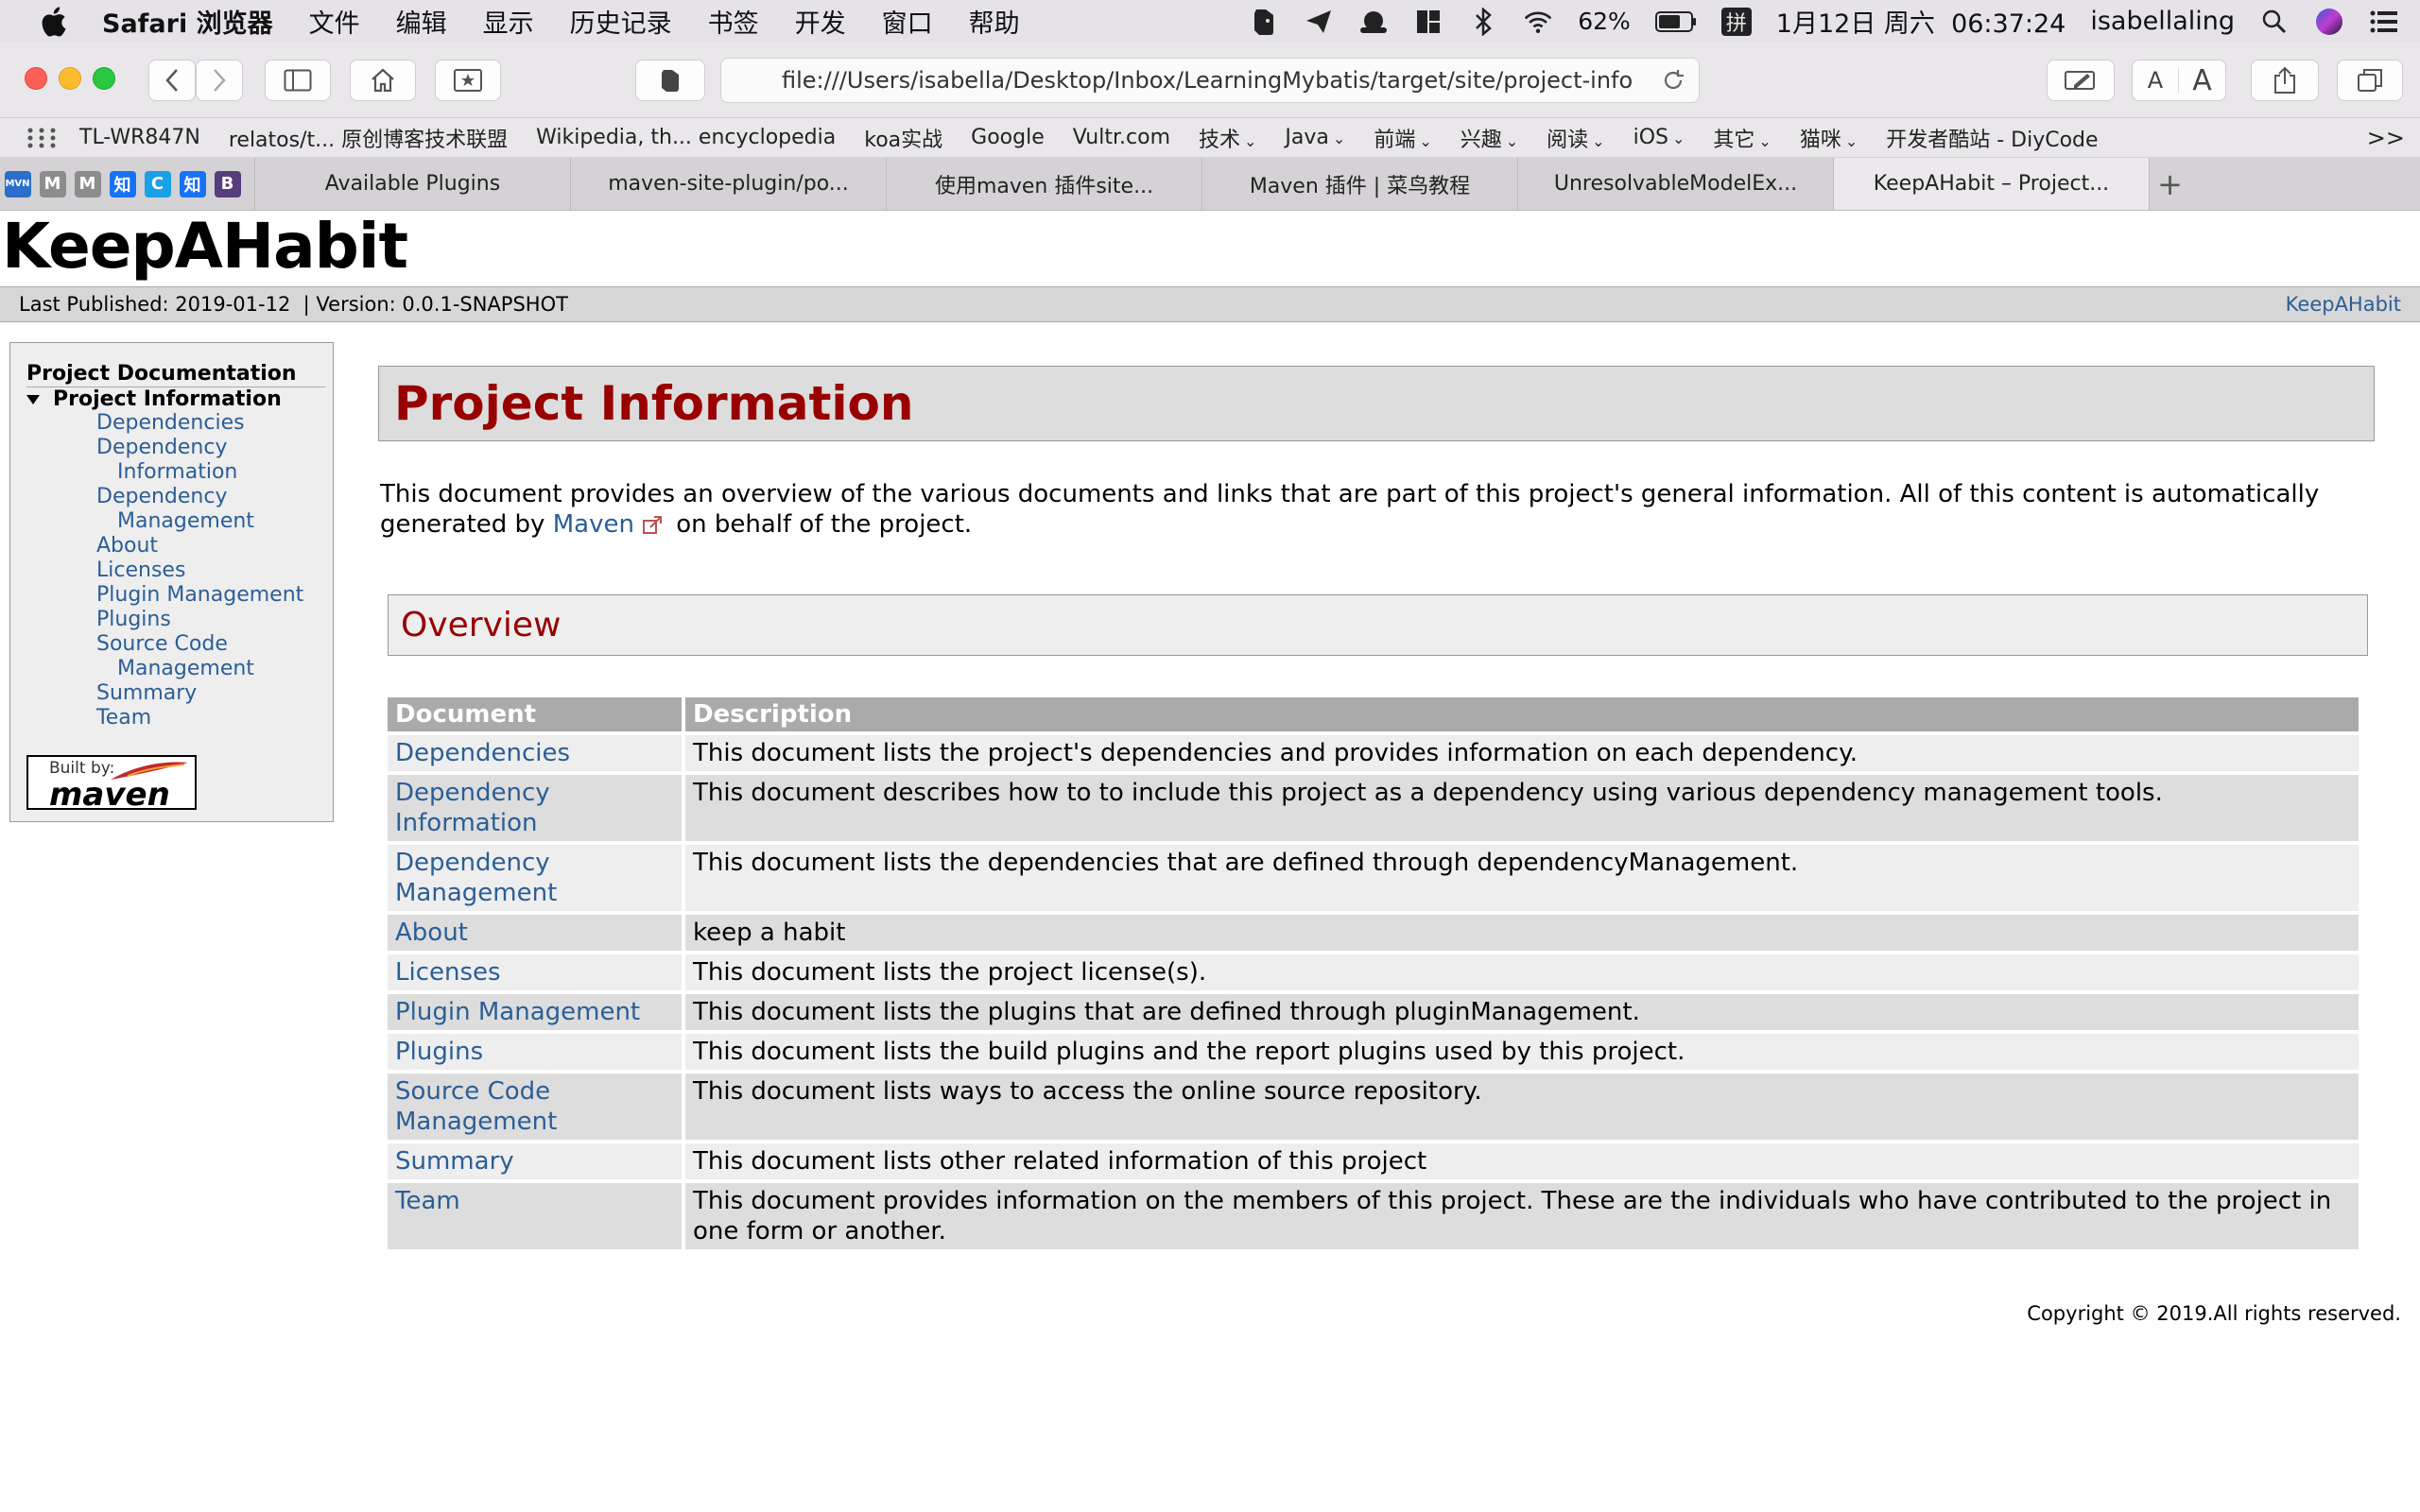 This screenshot has height=1512, width=2420. Describe the element at coordinates (536, 1052) in the screenshot. I see `document-link: Plugins` at that location.